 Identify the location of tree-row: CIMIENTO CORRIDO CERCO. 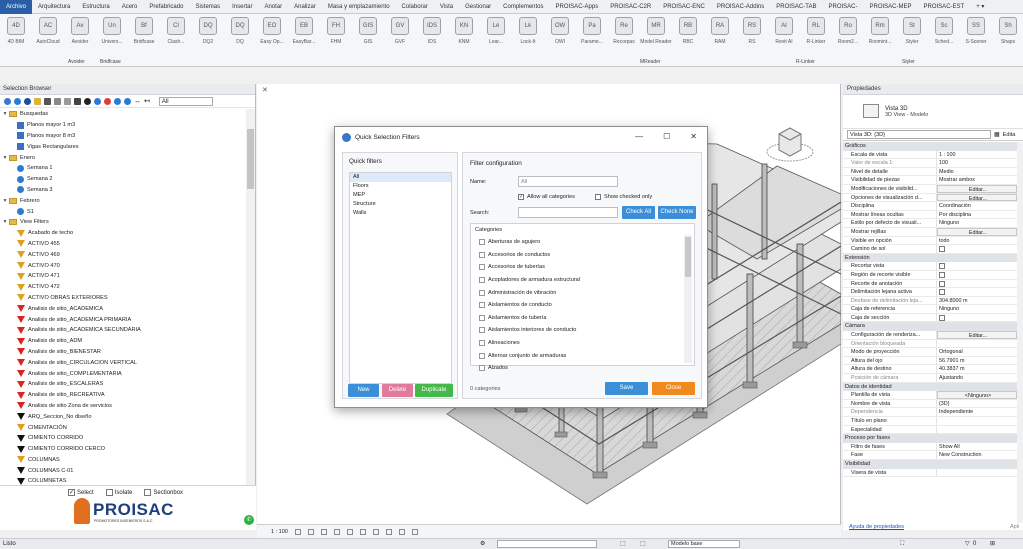
(123, 449).